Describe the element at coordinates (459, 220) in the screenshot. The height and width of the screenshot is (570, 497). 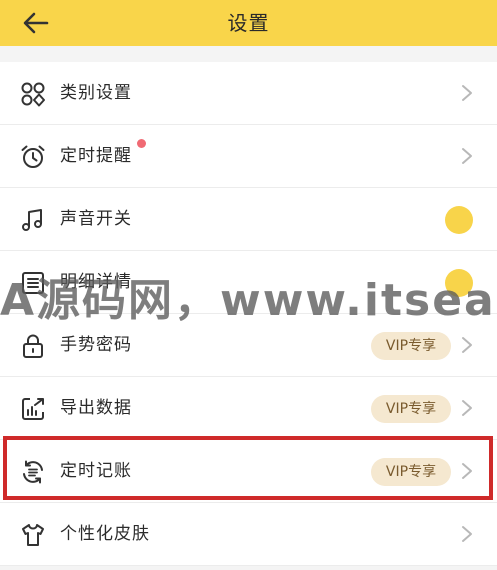
I see `sound-toggle` at that location.